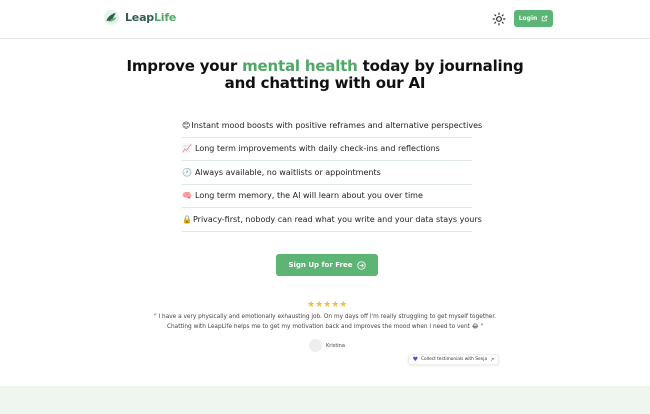 This screenshot has height=414, width=650. Describe the element at coordinates (187, 172) in the screenshot. I see `clock-emoji-icon: 🕐` at that location.